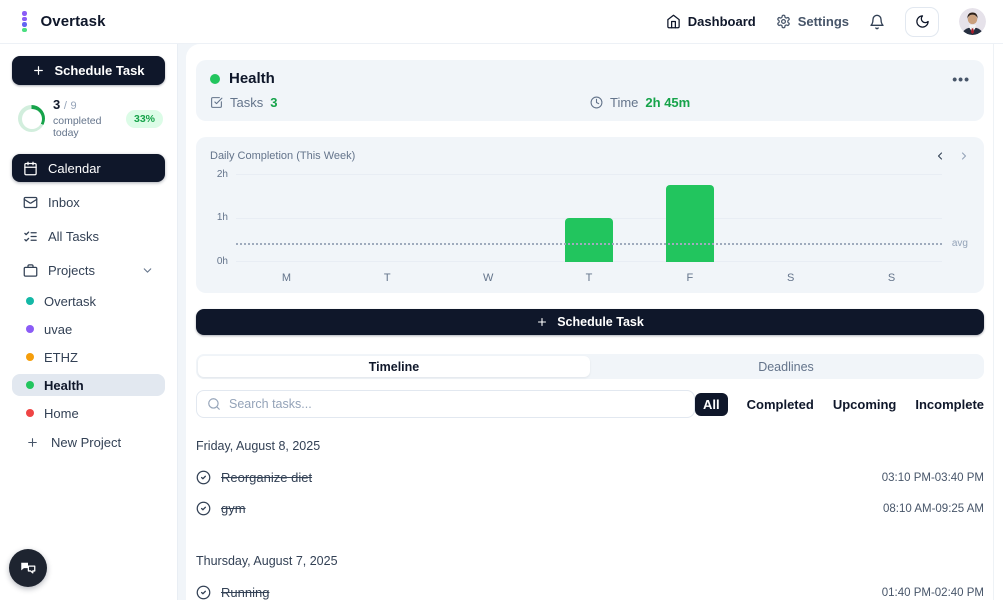 The height and width of the screenshot is (600, 1003). Describe the element at coordinates (690, 278) in the screenshot. I see `chart-day-label: F` at that location.